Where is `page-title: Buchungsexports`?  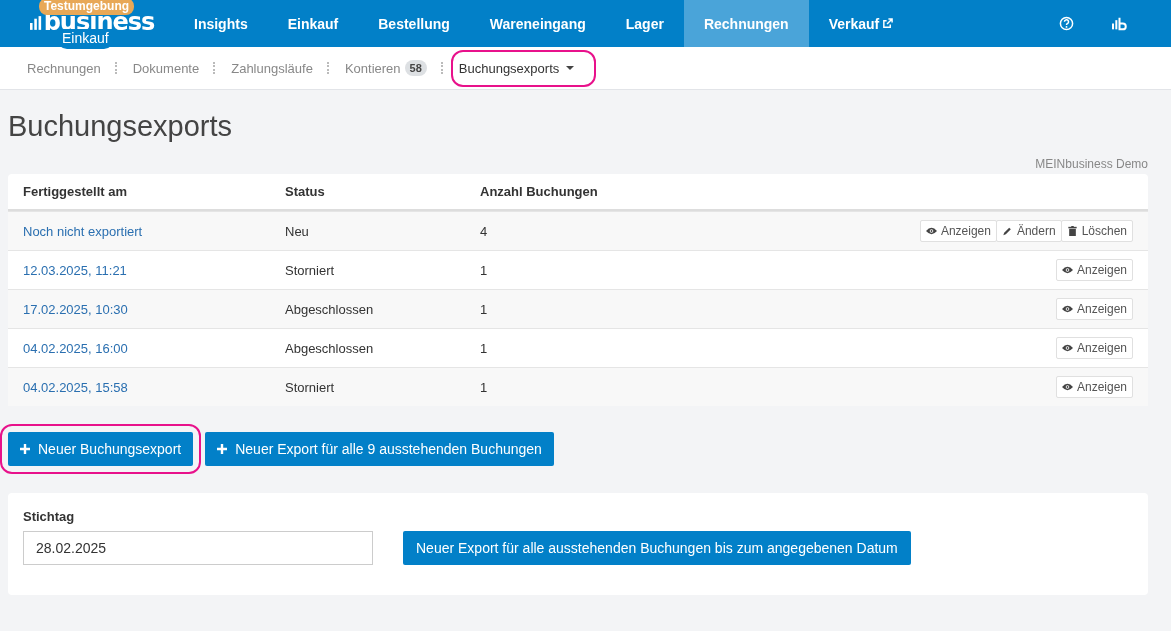
page-title: Buchungsexports is located at coordinates (121, 126).